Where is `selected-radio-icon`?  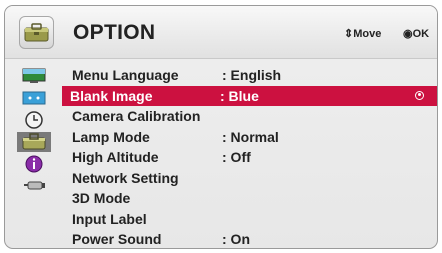
selected-radio-icon is located at coordinates (419, 95).